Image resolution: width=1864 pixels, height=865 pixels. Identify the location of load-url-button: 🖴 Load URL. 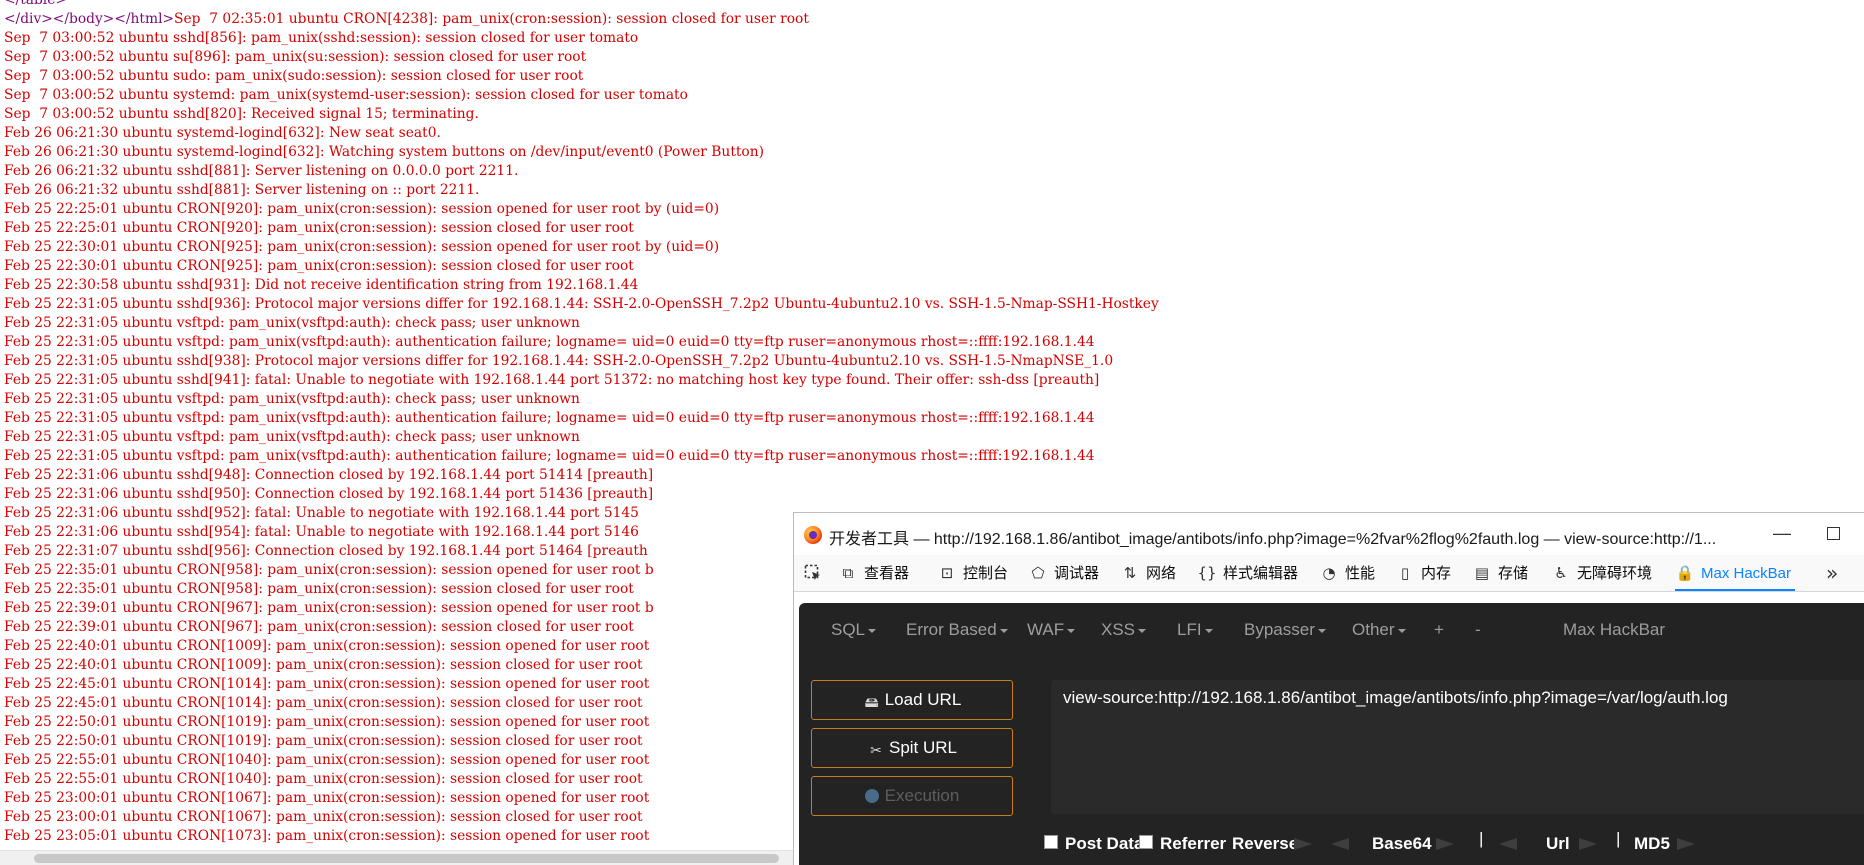
(912, 700).